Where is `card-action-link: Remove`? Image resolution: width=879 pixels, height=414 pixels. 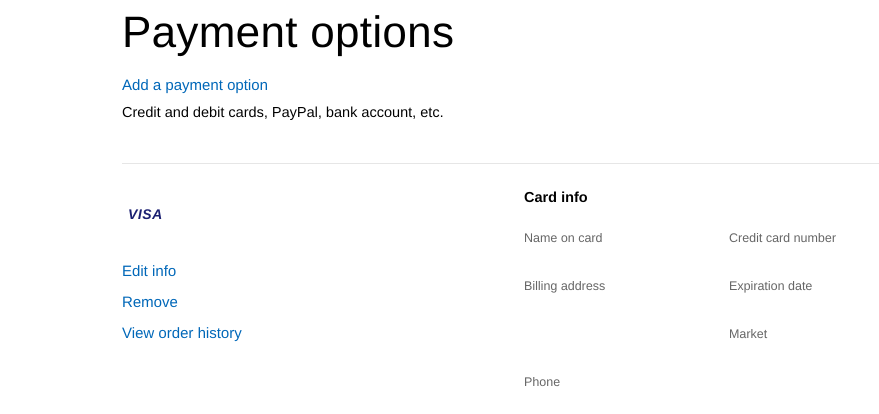
card-action-link: Remove is located at coordinates (150, 302).